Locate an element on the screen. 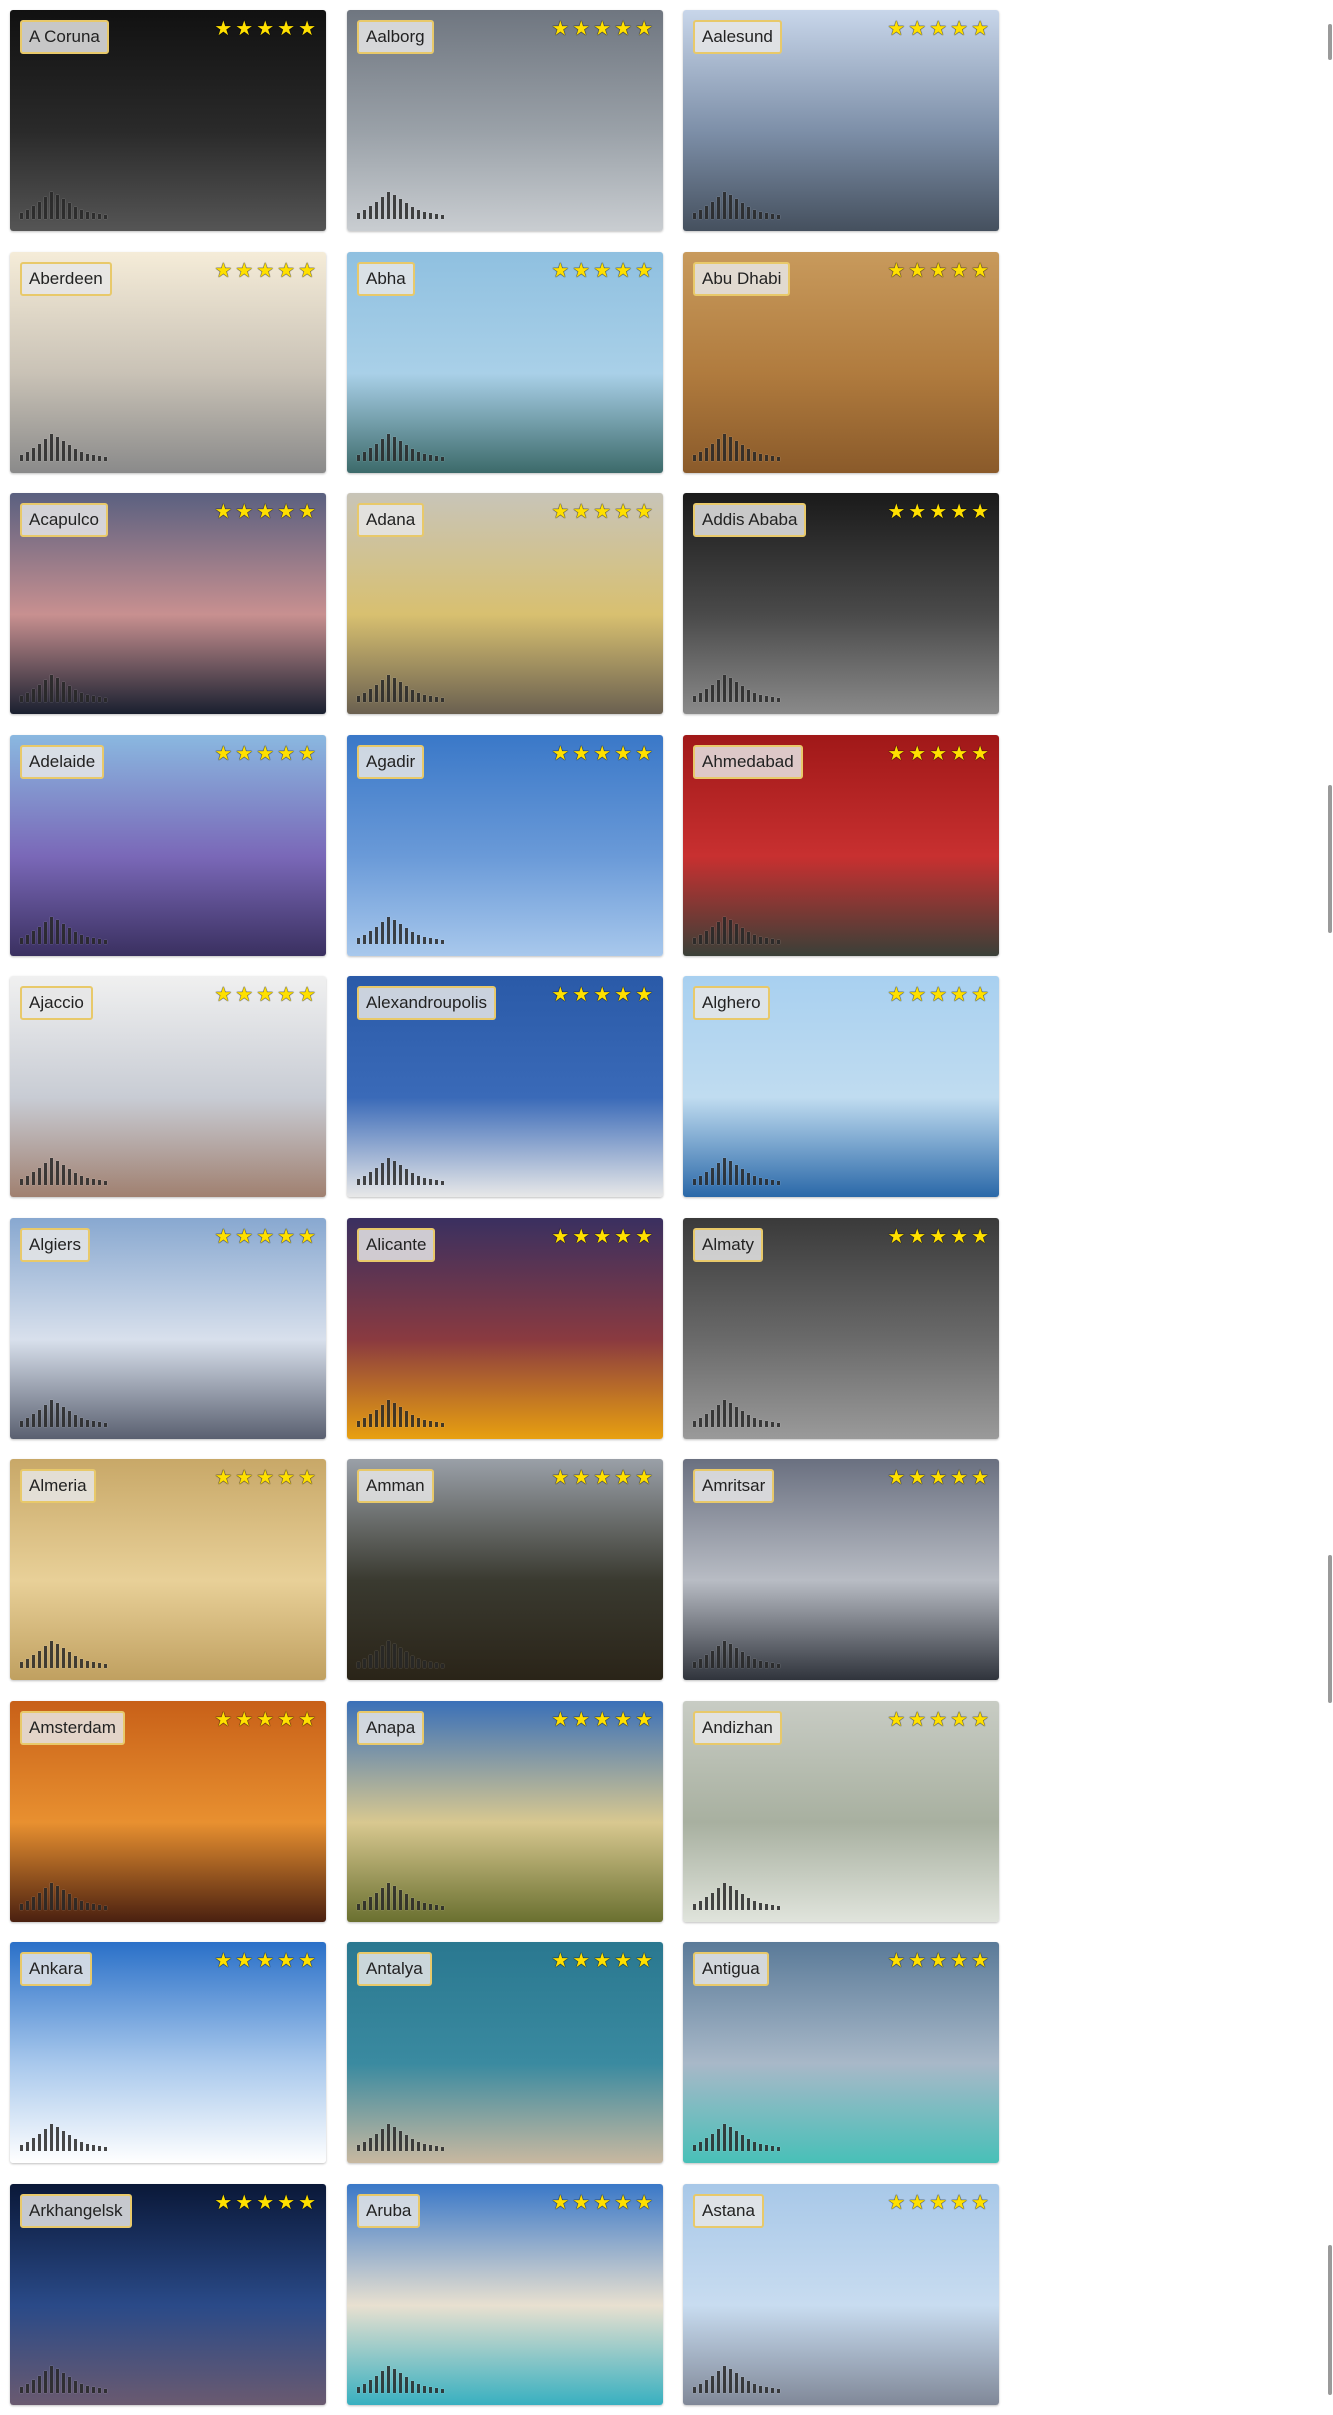 The width and height of the screenshot is (1333, 2415). city-card: Almeria ★ ★ ★ ★ ★ is located at coordinates (168, 1569).